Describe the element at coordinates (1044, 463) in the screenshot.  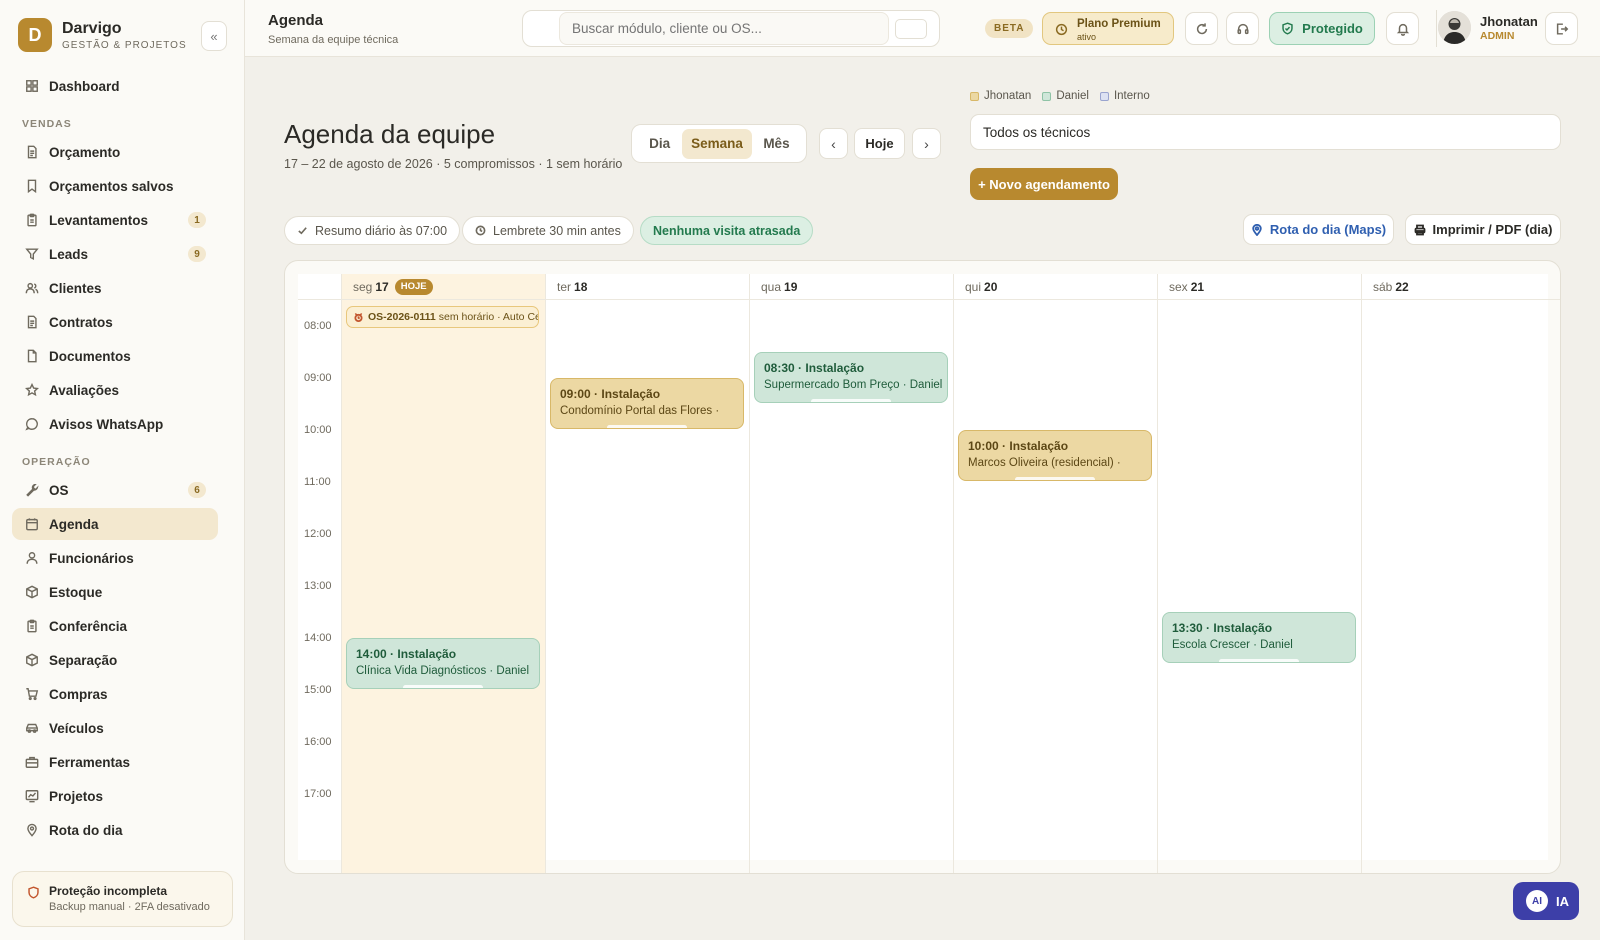
I see `appointment-details: Marcos Oliveira (residencial) ·` at that location.